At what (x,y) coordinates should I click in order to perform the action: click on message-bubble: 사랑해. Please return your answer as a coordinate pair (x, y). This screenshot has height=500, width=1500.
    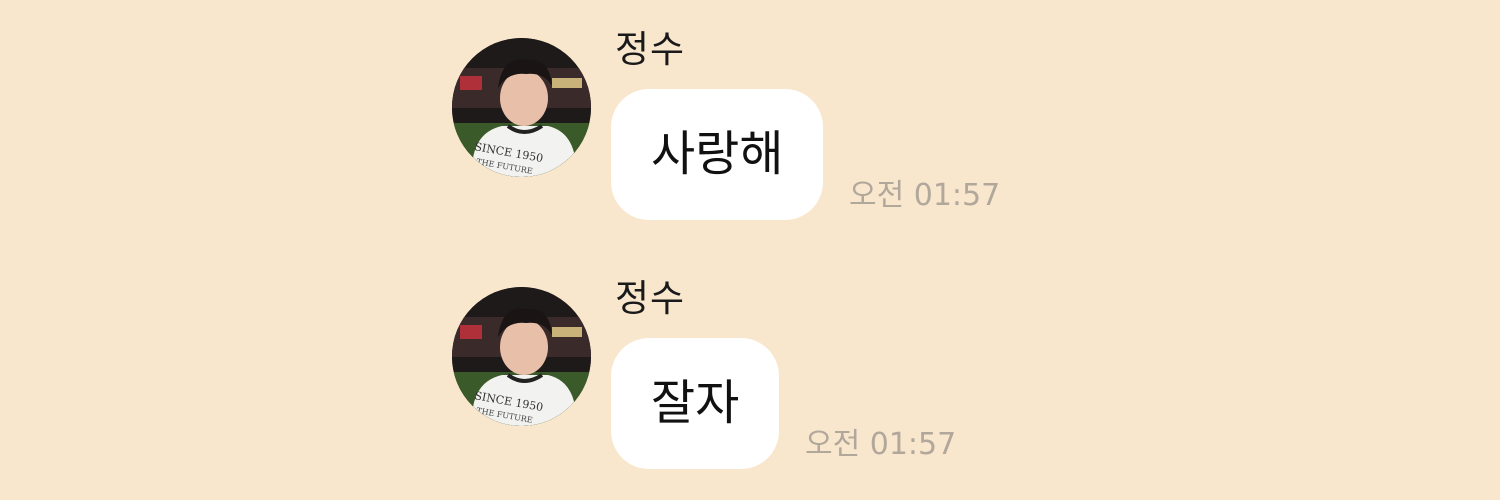
    Looking at the image, I should click on (717, 154).